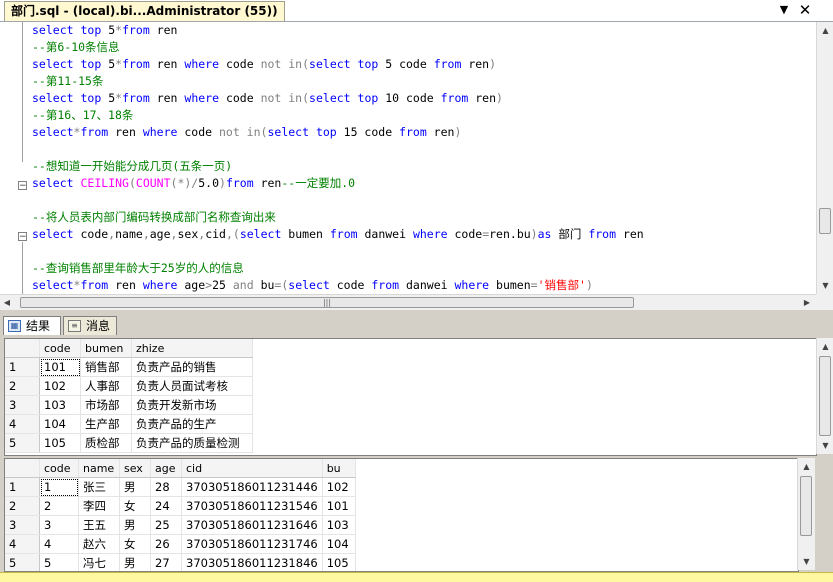 The width and height of the screenshot is (833, 582). I want to click on editor-horizontal-scrollbar: ◀ ||| ▶, so click(408, 302).